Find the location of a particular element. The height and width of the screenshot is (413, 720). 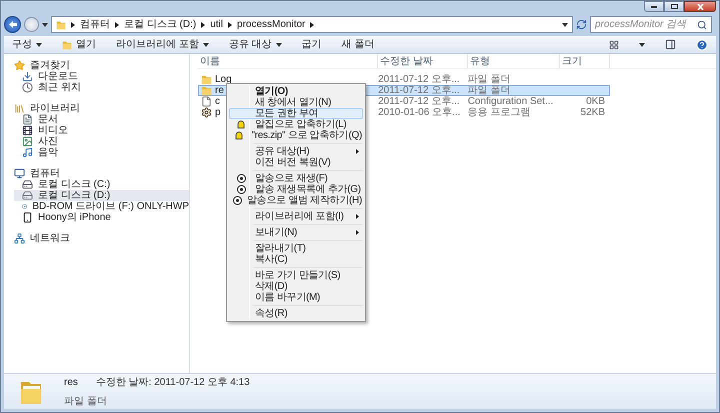

sidebar-item: 사진 is located at coordinates (101, 141).